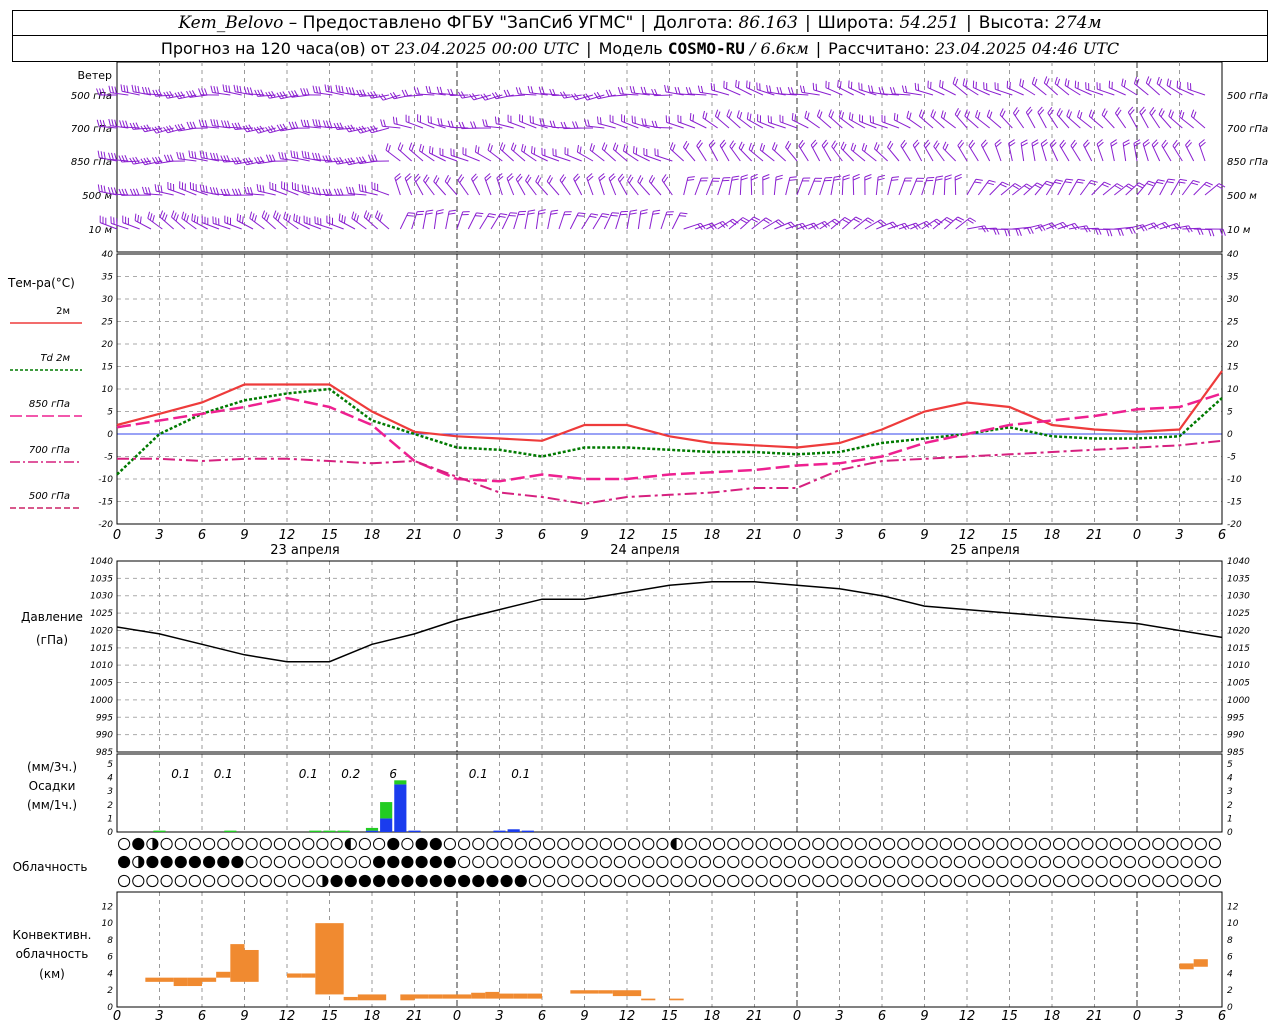 This screenshot has width=1280, height=1024. Describe the element at coordinates (1230, 833) in the screenshot. I see `y-tick-label: 0` at that location.